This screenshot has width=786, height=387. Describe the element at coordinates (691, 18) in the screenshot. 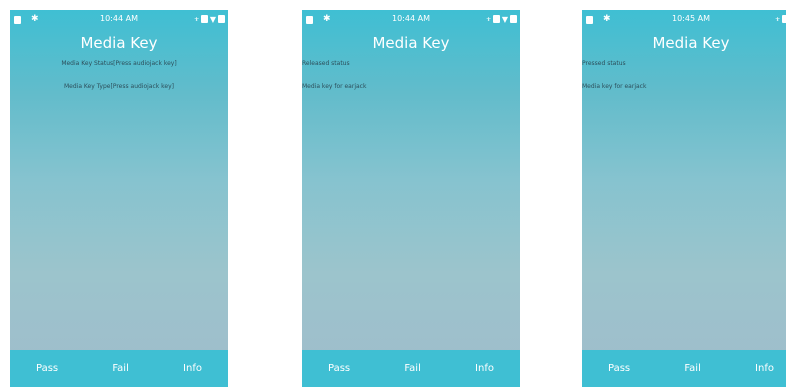

I see `status-time: 10:45 AM` at that location.